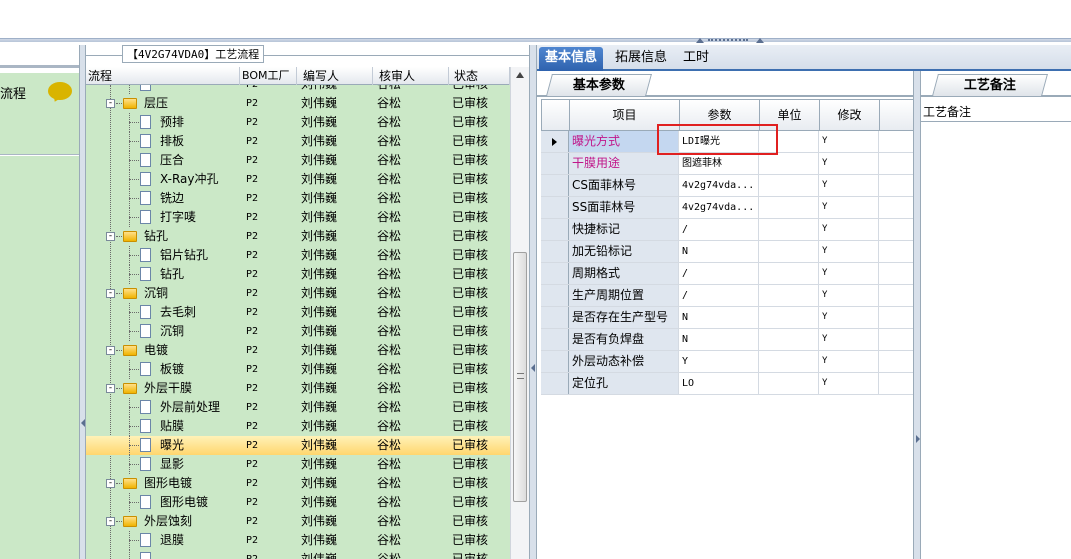 The image size is (1071, 559). I want to click on tree-row: X-Ray冲孔 P2 刘伟巍 谷松 已审核, so click(298, 179).